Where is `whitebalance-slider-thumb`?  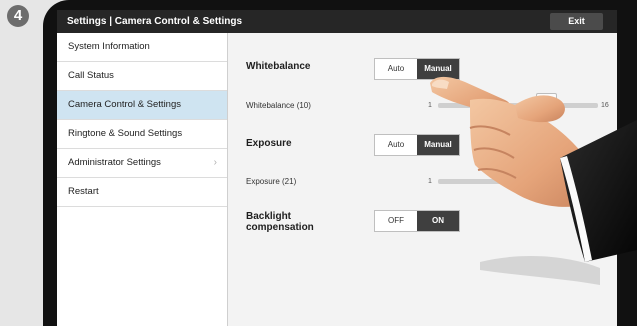
whitebalance-slider-thumb is located at coordinates (546, 104).